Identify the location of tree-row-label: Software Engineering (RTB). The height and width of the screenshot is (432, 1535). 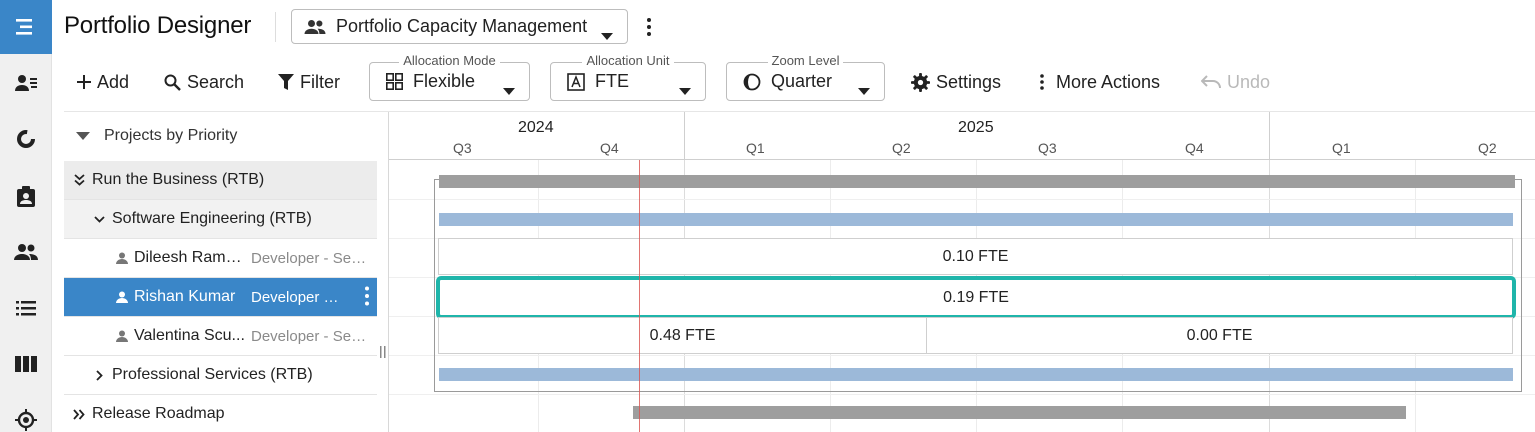
(212, 218).